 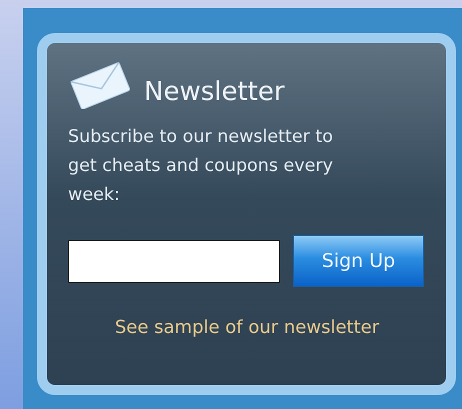 I want to click on signup-button: Sign Up, so click(x=358, y=261).